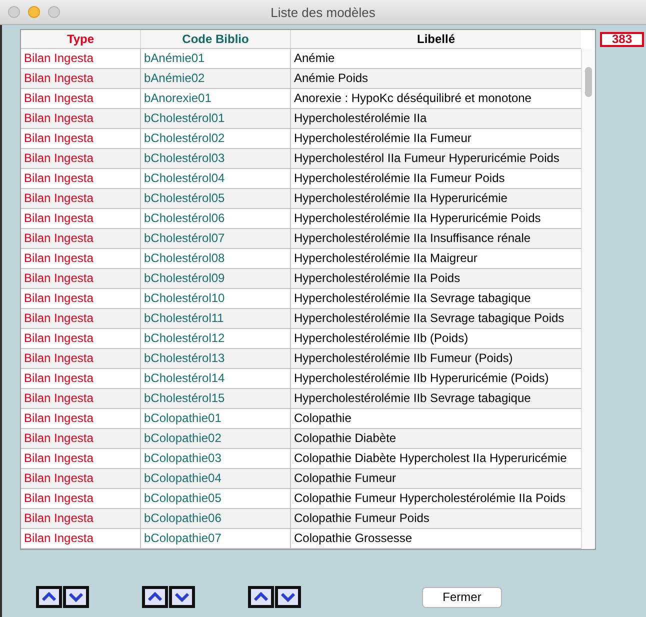  Describe the element at coordinates (216, 58) in the screenshot. I see `table-cell: bAnémie01` at that location.